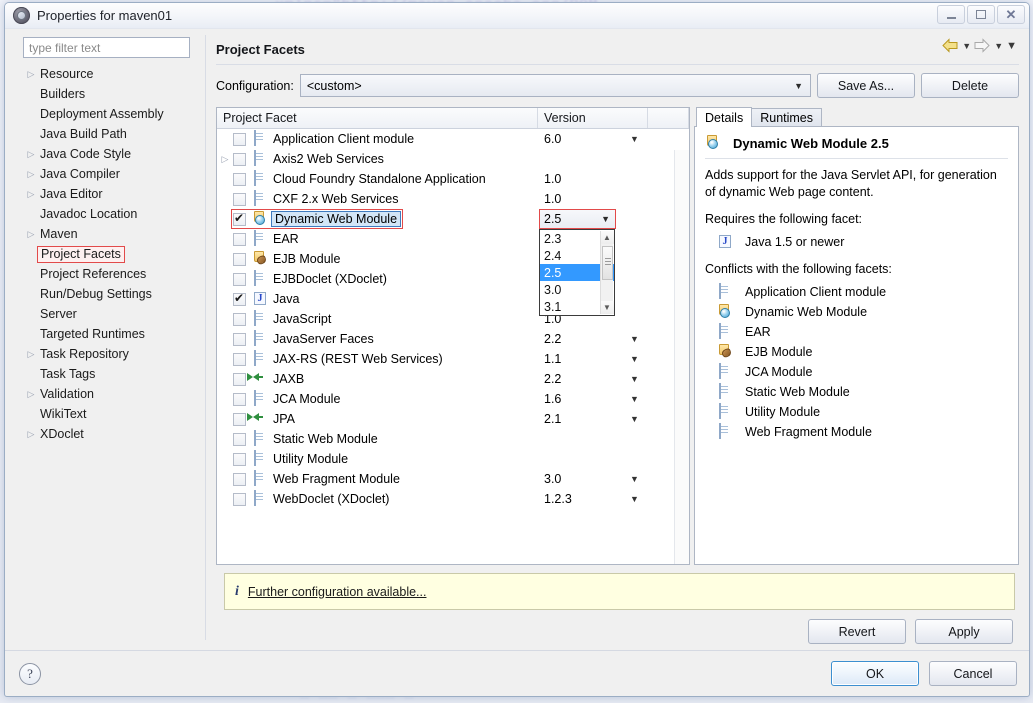 The width and height of the screenshot is (1033, 703). I want to click on sidebar-item-java-build-path: ▷Java Build Path, so click(111, 134).